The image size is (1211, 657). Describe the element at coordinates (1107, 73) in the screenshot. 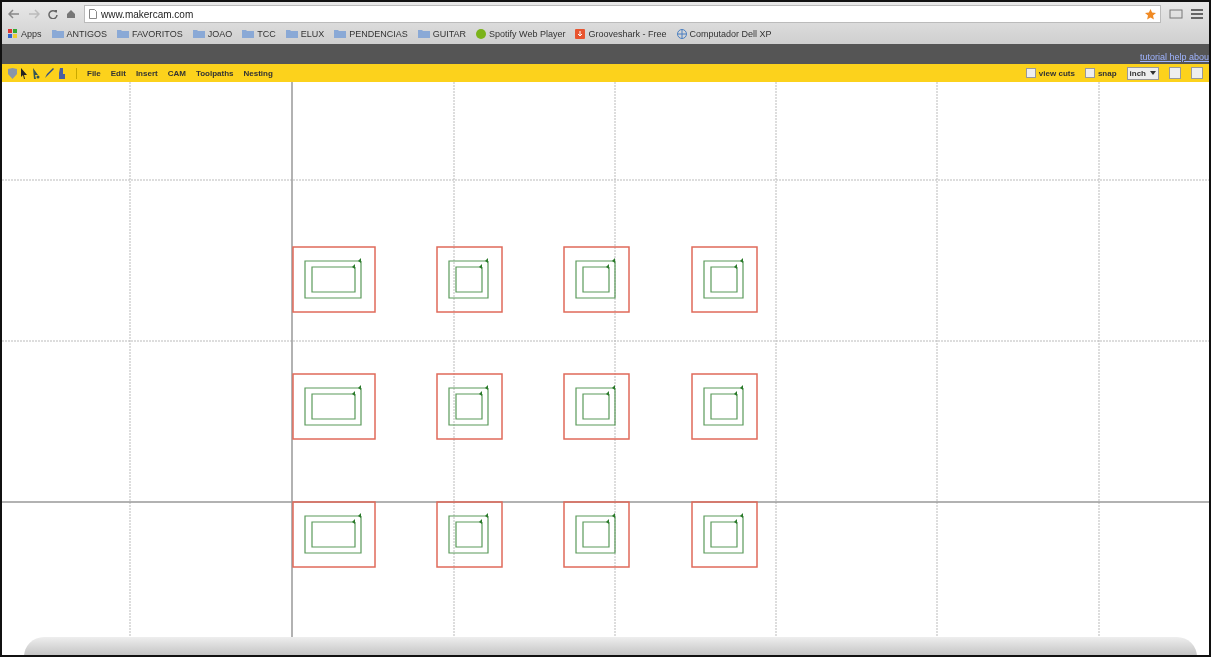

I see `checkbox-label: snap` at that location.